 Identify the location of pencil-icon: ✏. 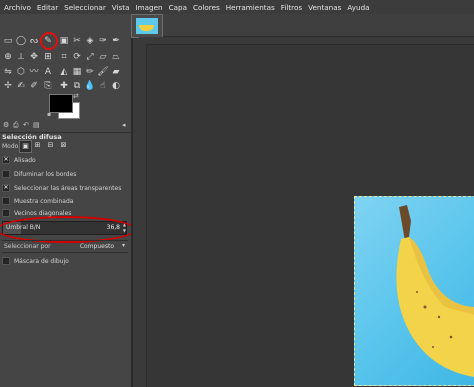
(90, 72).